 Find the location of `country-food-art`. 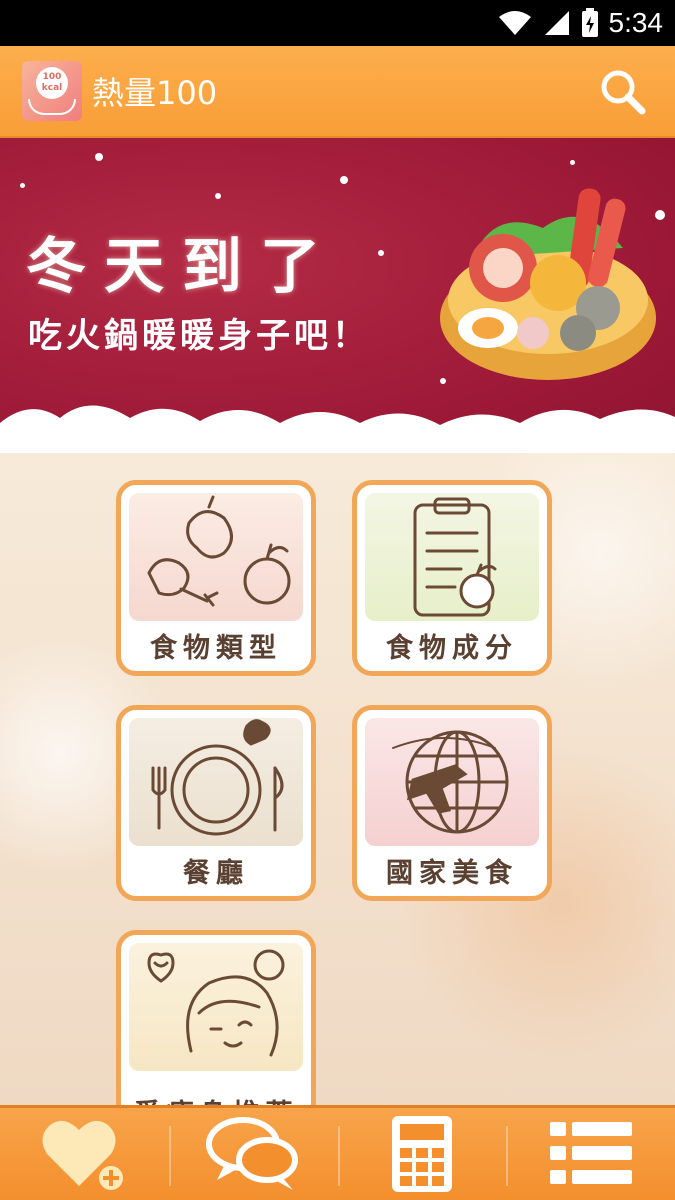

country-food-art is located at coordinates (452, 782).